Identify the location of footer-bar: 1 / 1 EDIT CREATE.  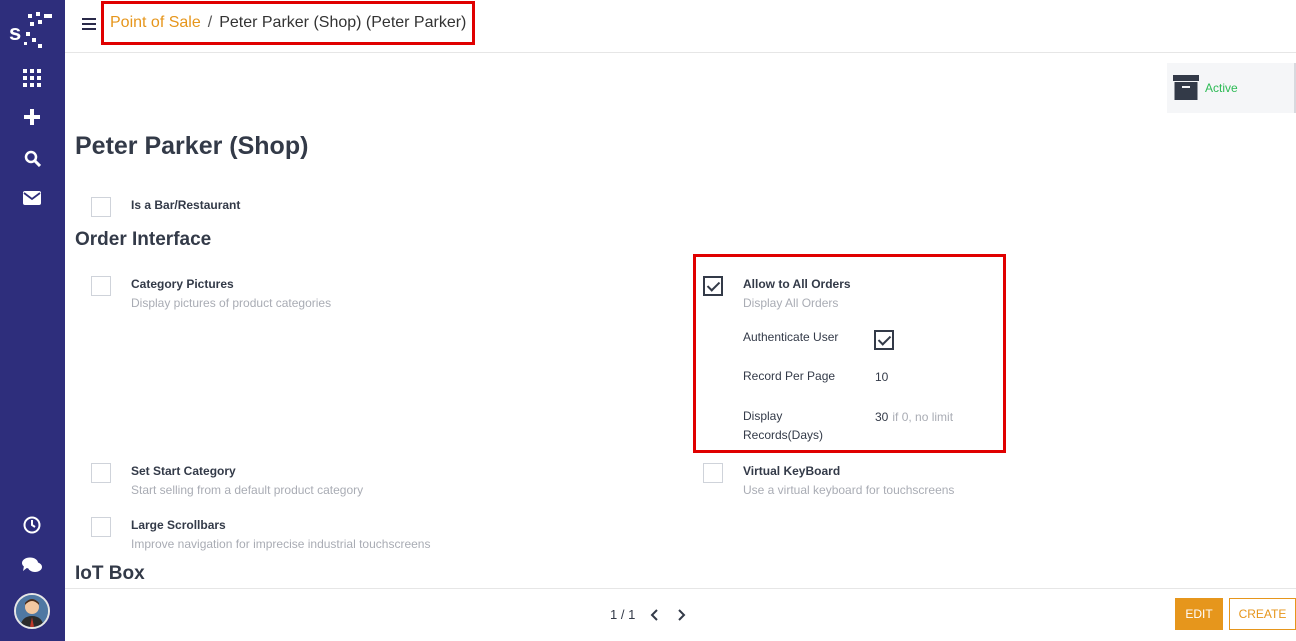
(680, 614).